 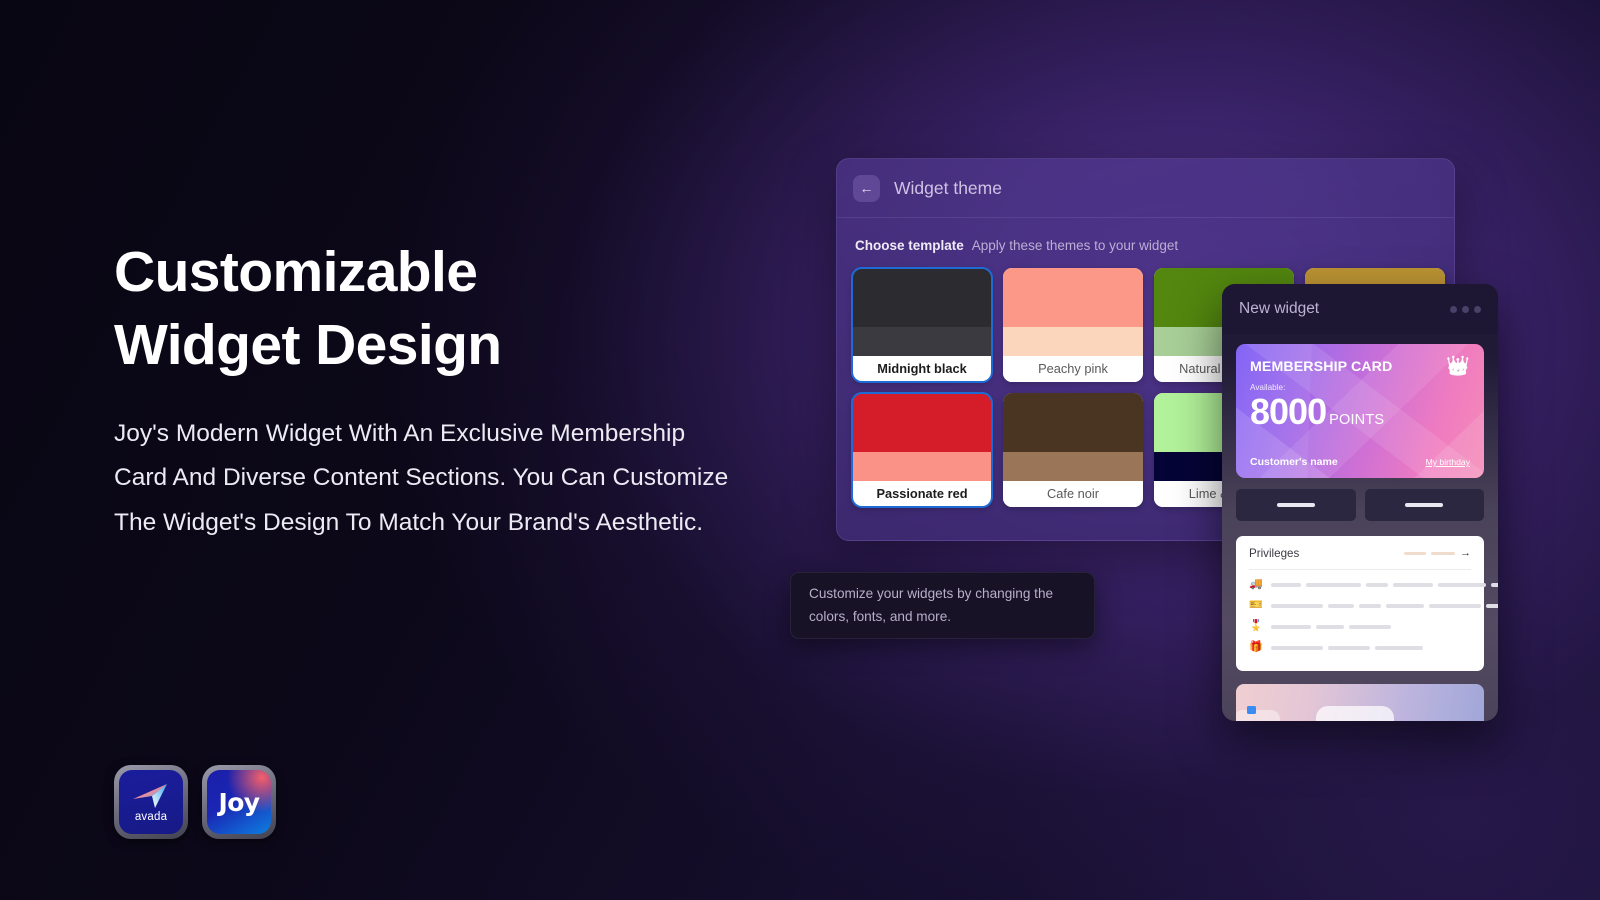 I want to click on points-unit: POINTS, so click(x=1357, y=420).